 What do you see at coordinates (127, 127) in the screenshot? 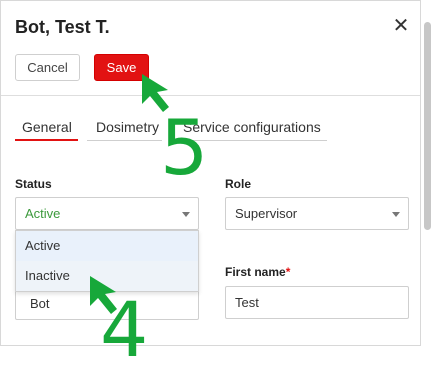
I see `tab-dosimetry: Dosimetry` at bounding box center [127, 127].